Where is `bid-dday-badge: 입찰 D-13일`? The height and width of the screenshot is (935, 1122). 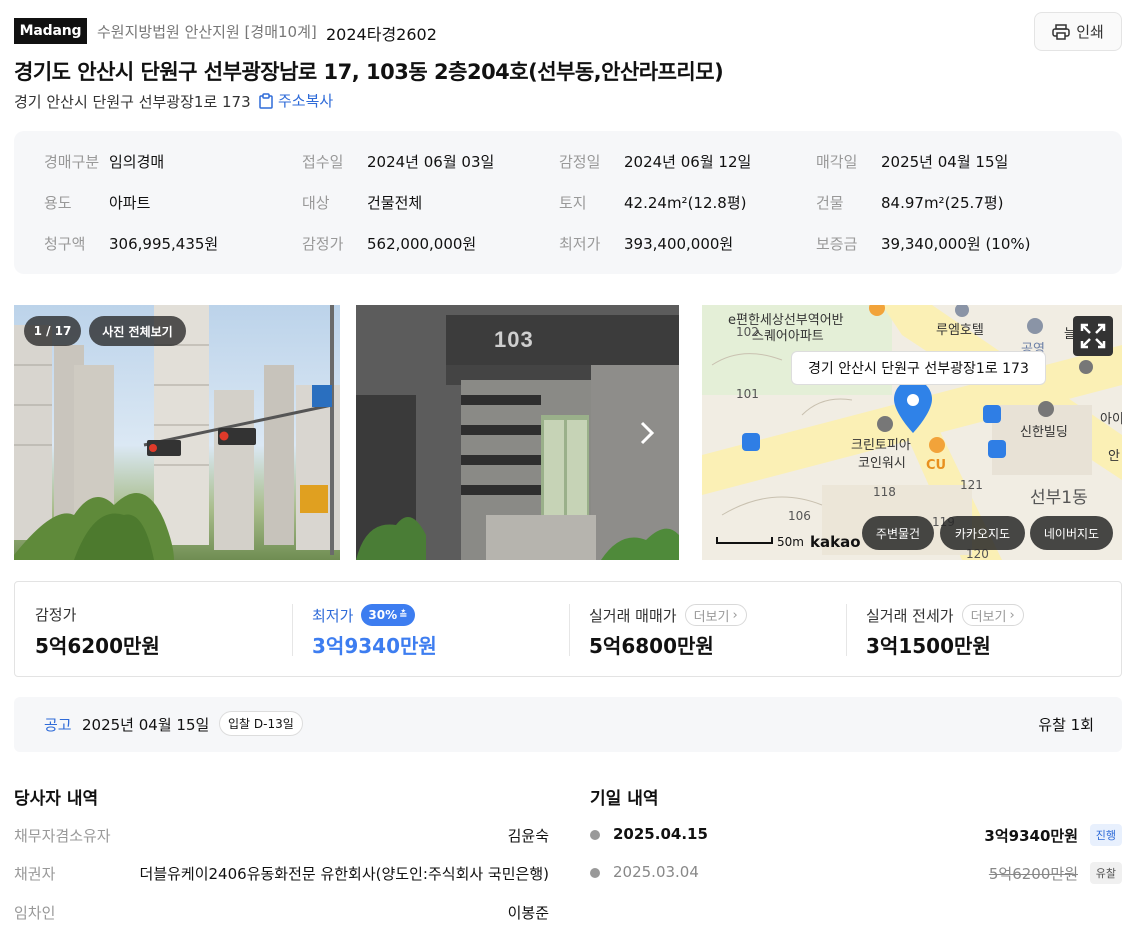 bid-dday-badge: 입찰 D-13일 is located at coordinates (261, 723).